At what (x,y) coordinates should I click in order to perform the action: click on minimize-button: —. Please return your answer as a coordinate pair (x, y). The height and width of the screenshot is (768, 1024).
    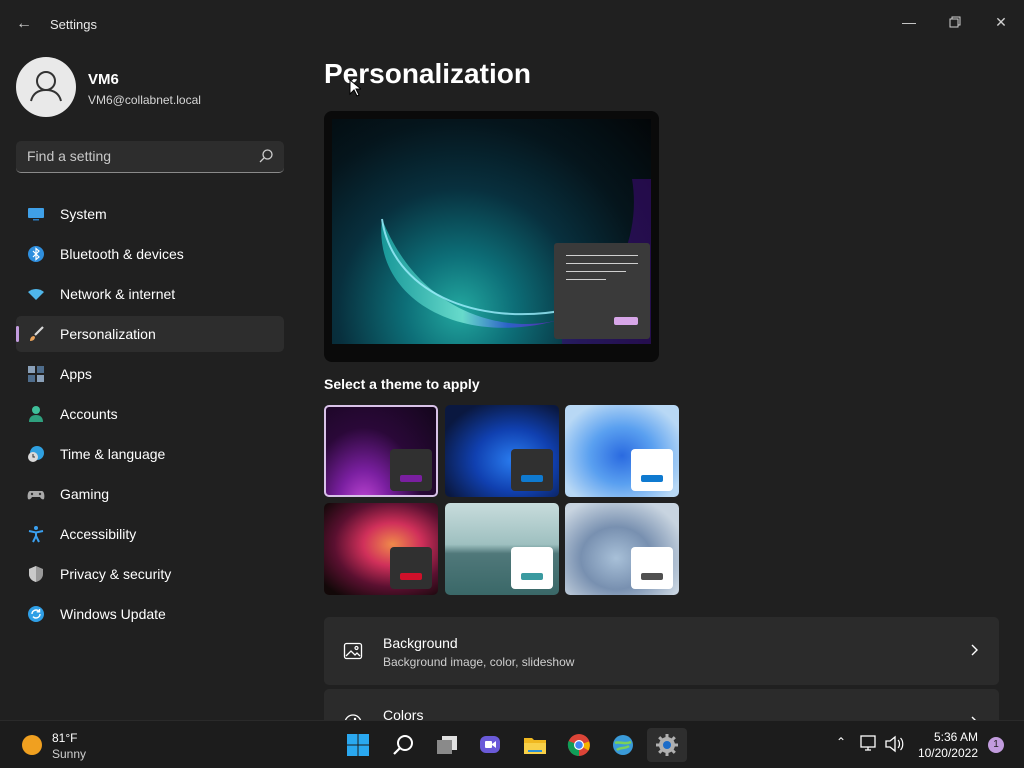
    Looking at the image, I should click on (909, 22).